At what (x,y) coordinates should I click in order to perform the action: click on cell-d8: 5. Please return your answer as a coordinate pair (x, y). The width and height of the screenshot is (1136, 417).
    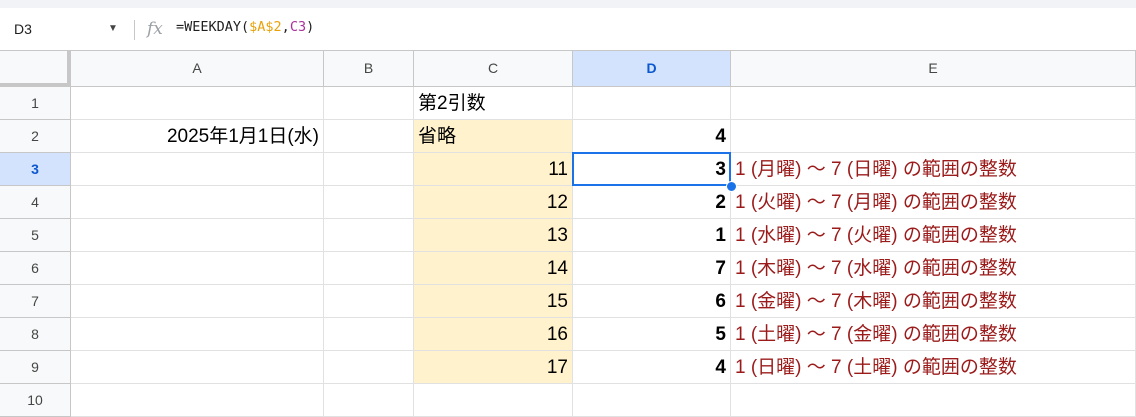
    Looking at the image, I should click on (652, 334).